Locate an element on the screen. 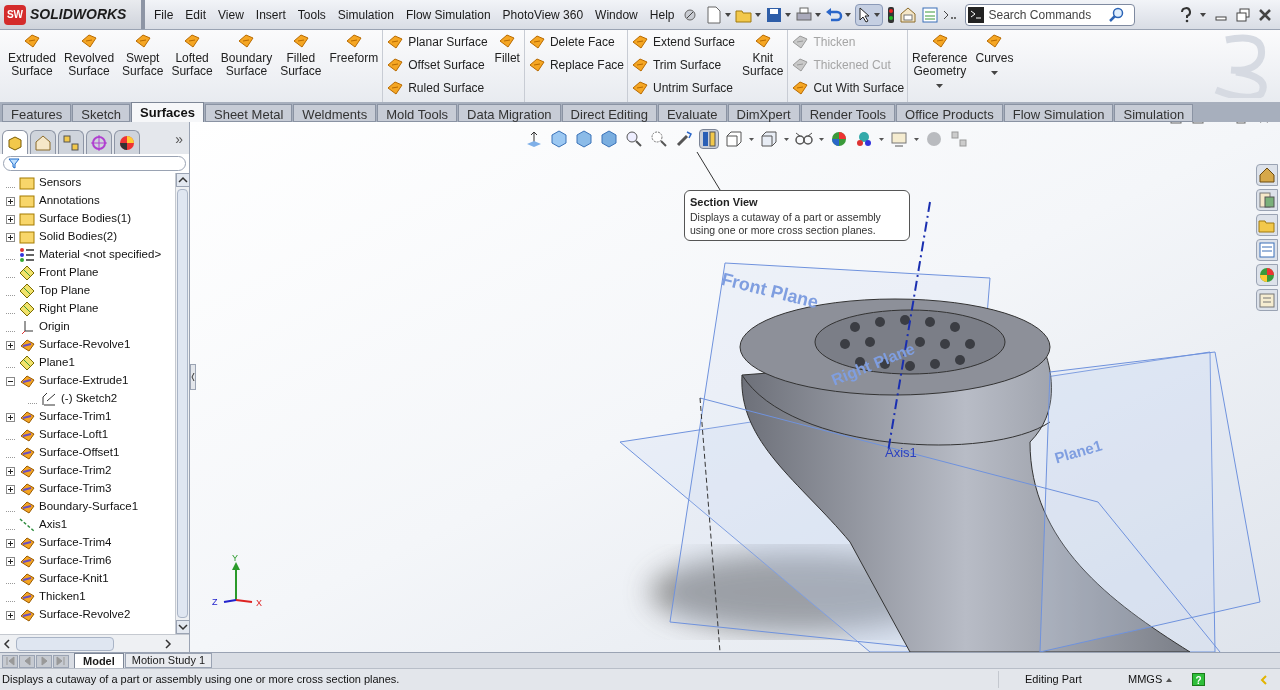 Image resolution: width=1280 pixels, height=690 pixels. filter-field is located at coordinates (94, 163).